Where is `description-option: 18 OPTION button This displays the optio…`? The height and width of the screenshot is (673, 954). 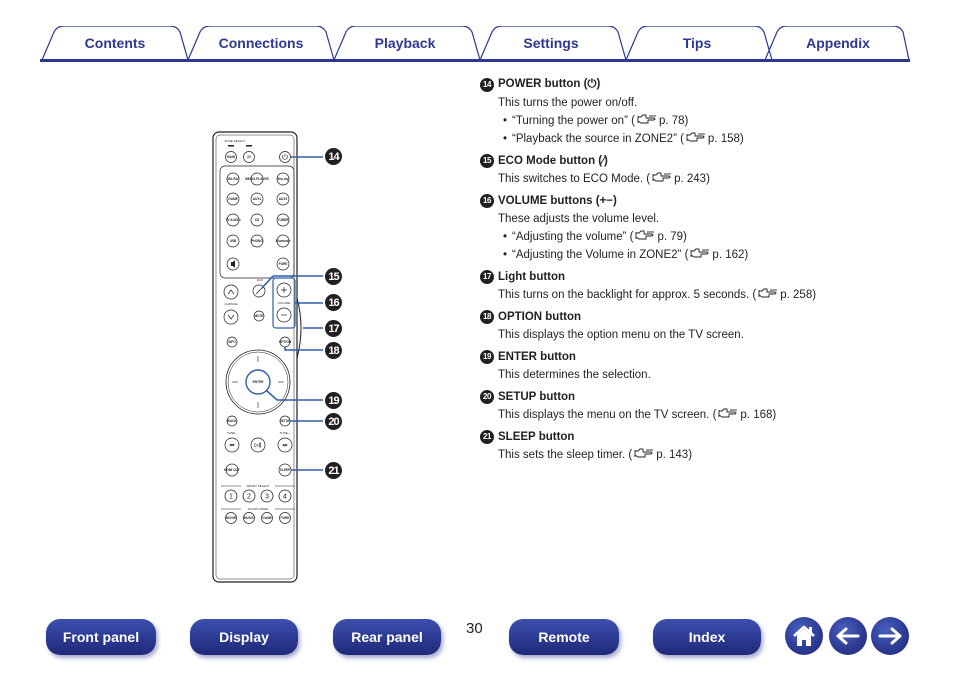
description-option: 18 OPTION button This displays the optio… is located at coordinates (690, 325).